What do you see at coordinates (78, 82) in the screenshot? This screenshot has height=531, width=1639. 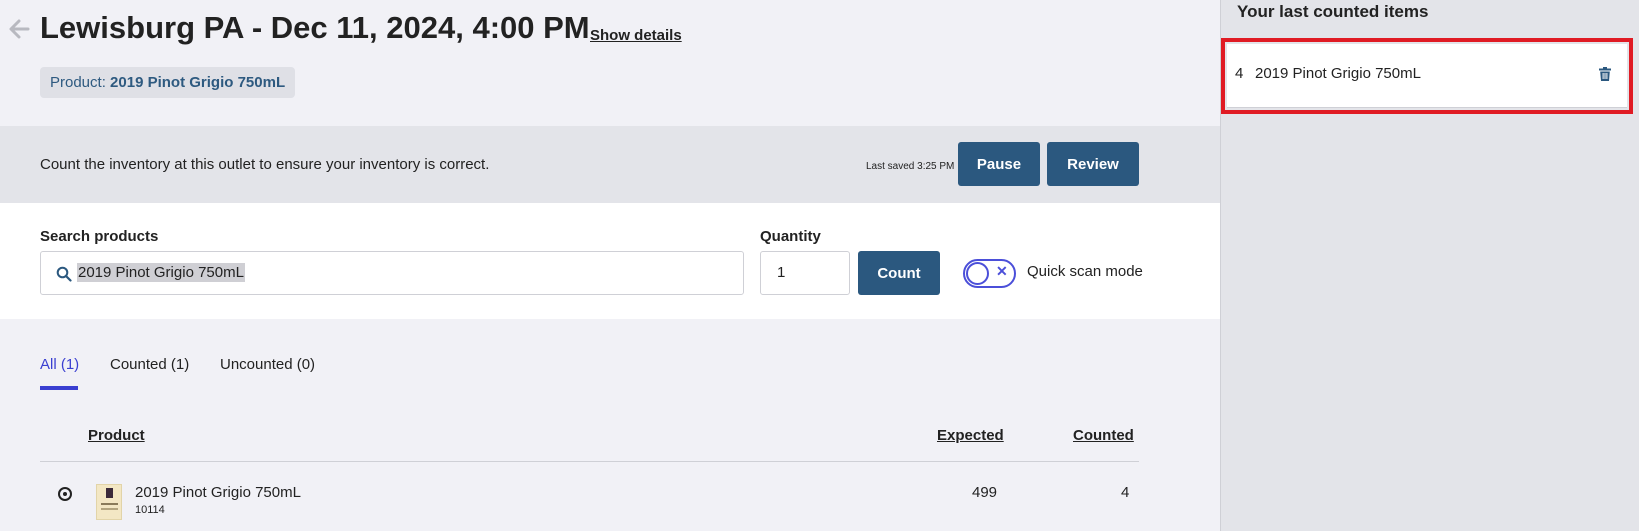 I see `chip-label: Product:` at bounding box center [78, 82].